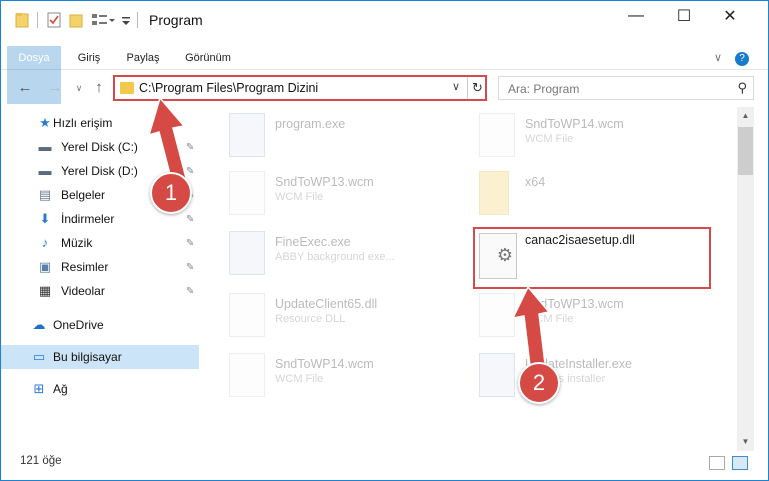 Image resolution: width=769 pixels, height=481 pixels. Describe the element at coordinates (55, 88) in the screenshot. I see `forward-button: →` at that location.